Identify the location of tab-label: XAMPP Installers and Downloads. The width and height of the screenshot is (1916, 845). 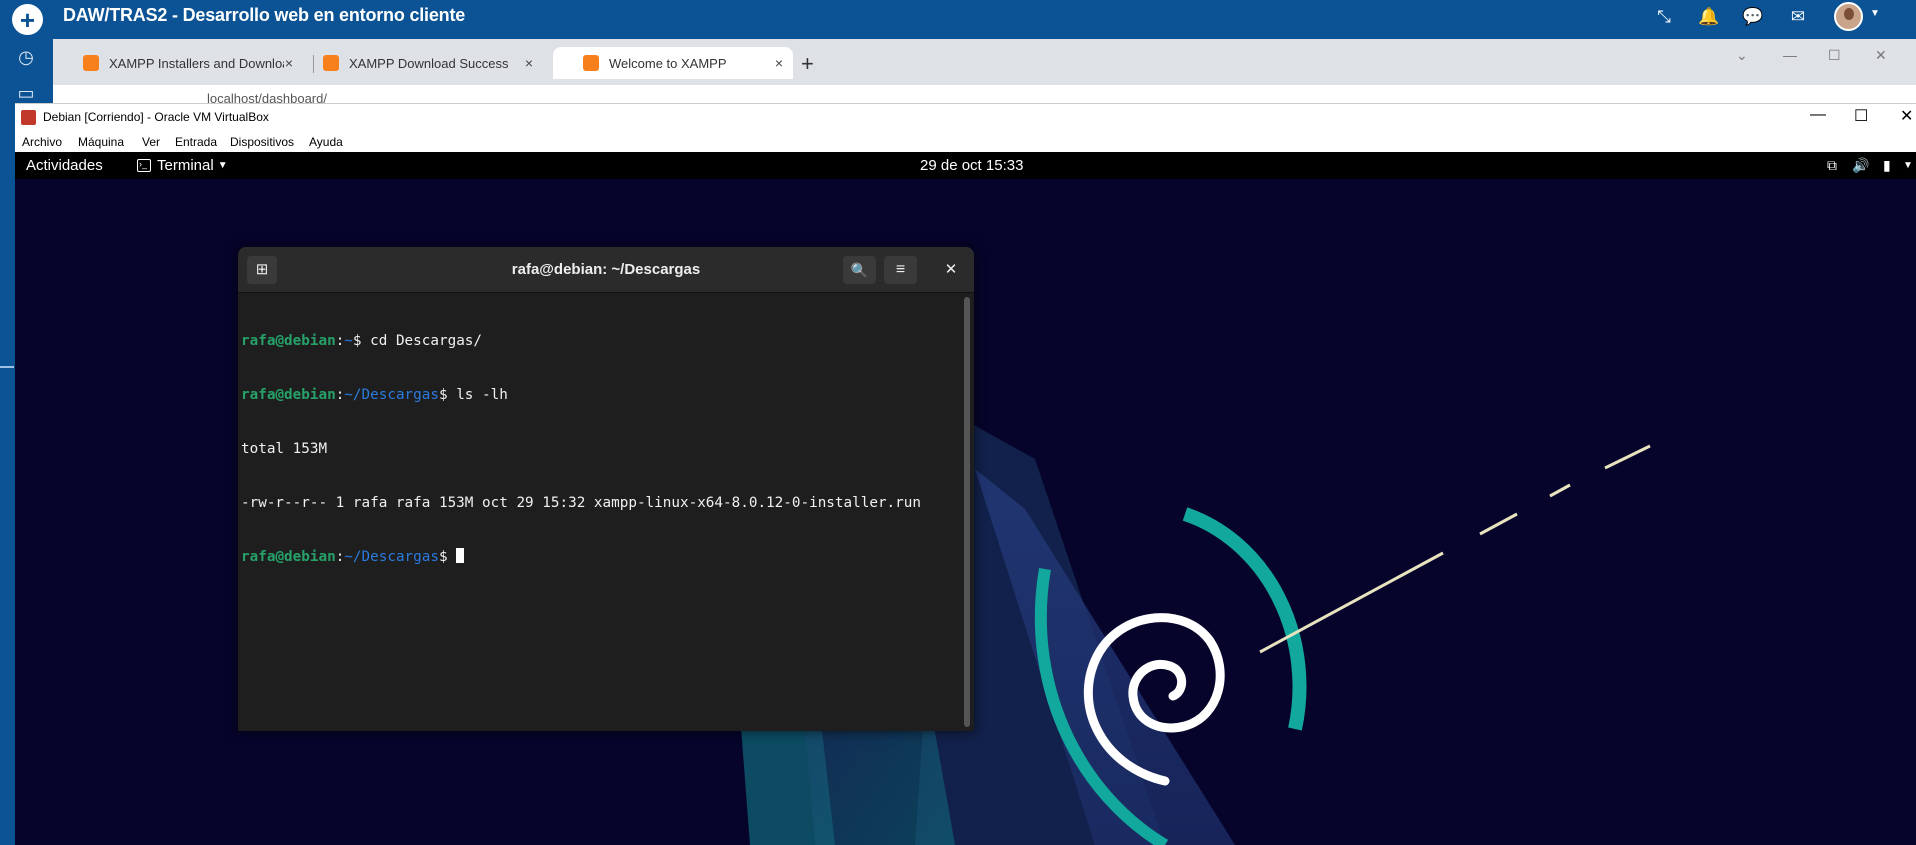
(196, 63).